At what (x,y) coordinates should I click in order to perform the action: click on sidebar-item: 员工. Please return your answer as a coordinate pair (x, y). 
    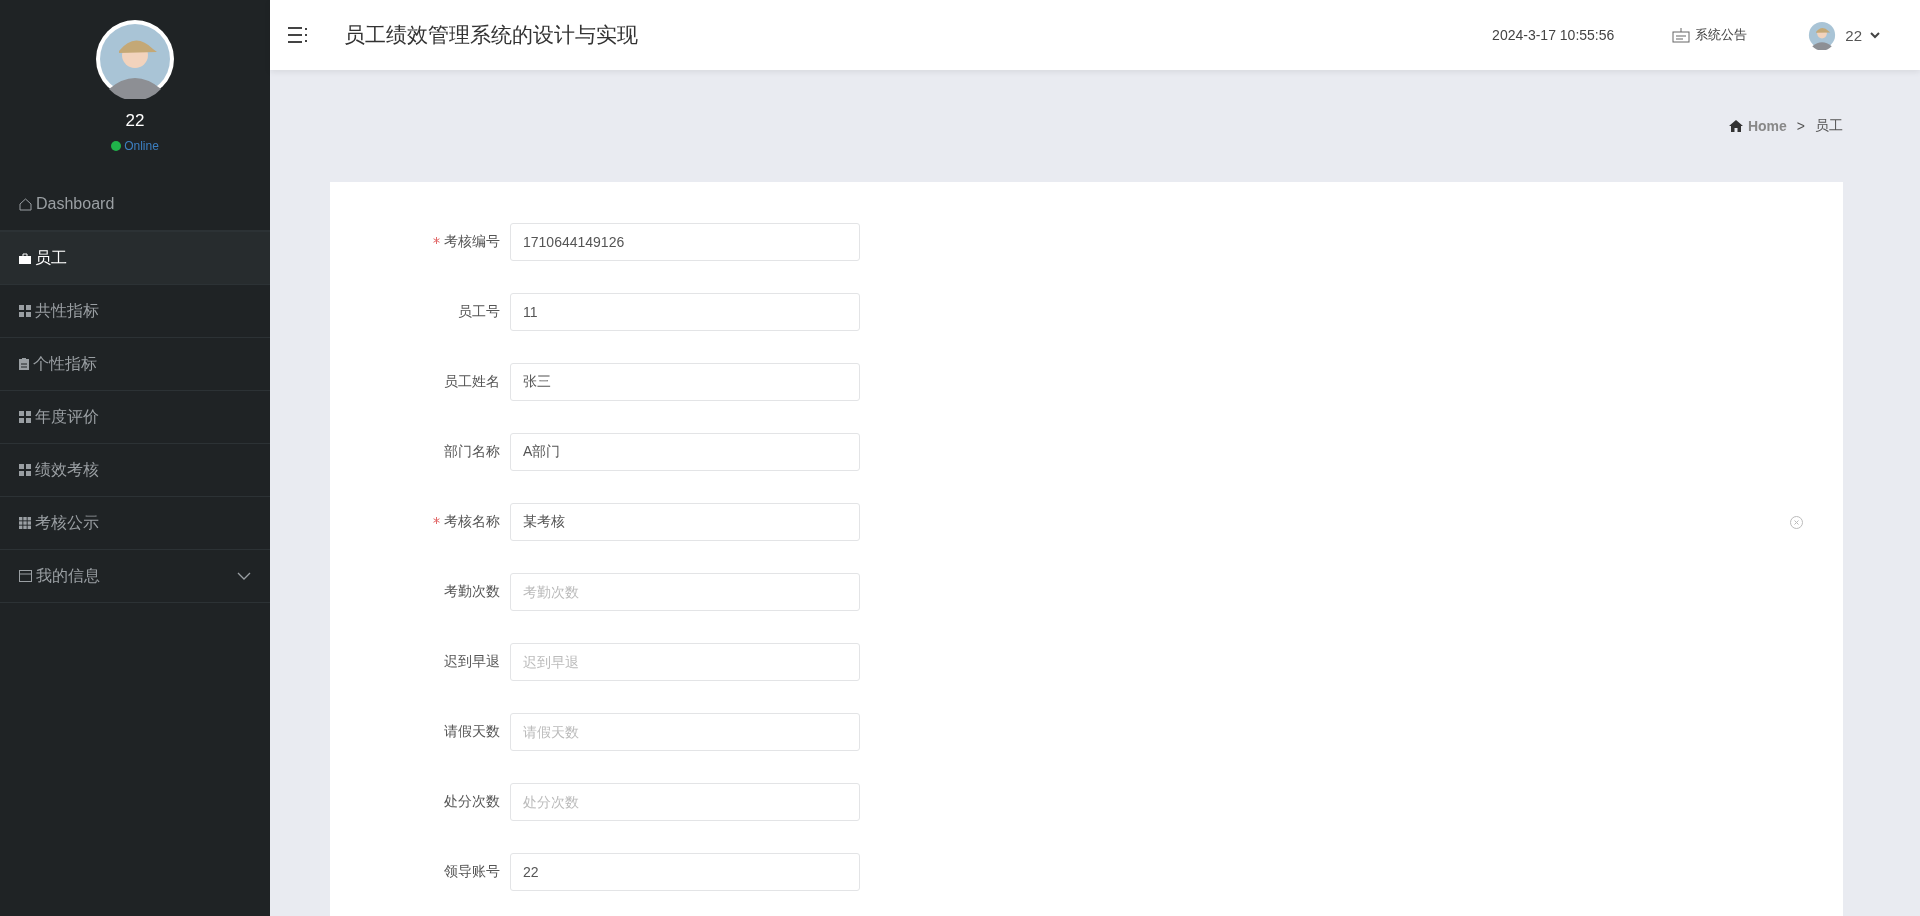
    Looking at the image, I should click on (135, 258).